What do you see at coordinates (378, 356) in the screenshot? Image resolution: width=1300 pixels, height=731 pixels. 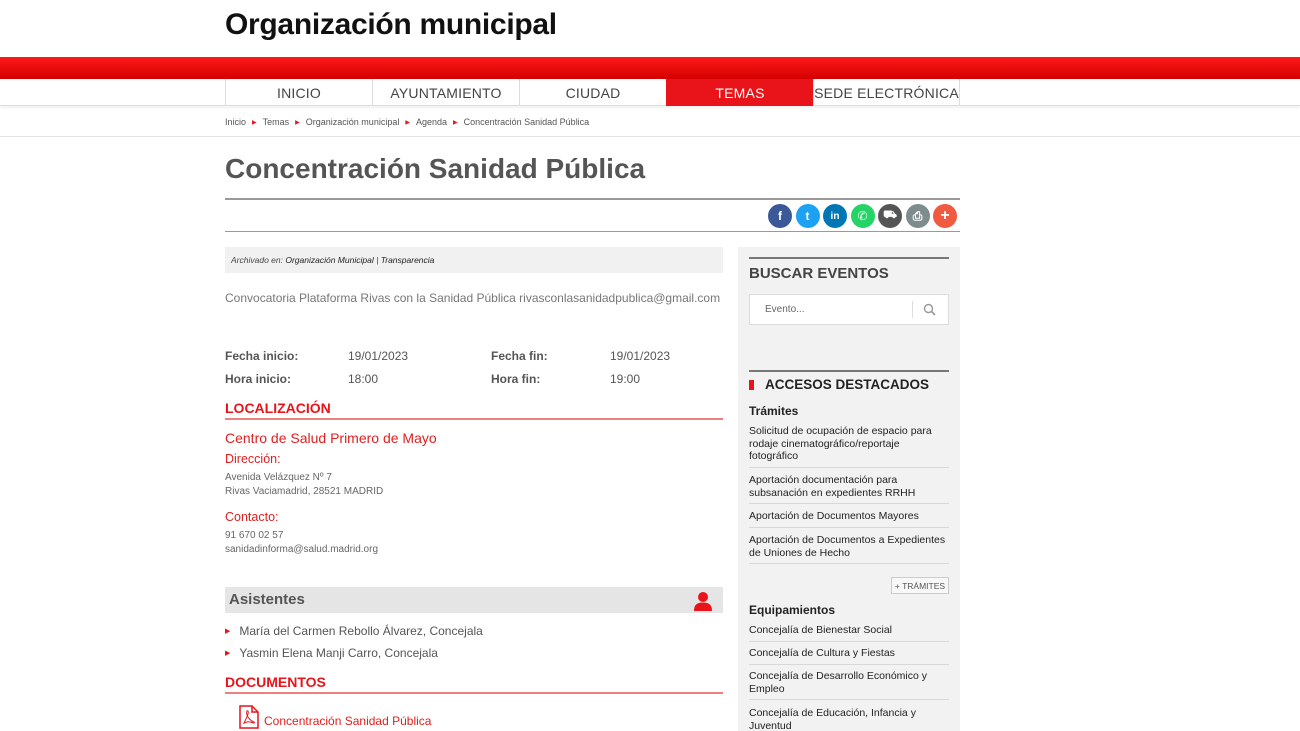 I see `start-date-value: 19/01/2023` at bounding box center [378, 356].